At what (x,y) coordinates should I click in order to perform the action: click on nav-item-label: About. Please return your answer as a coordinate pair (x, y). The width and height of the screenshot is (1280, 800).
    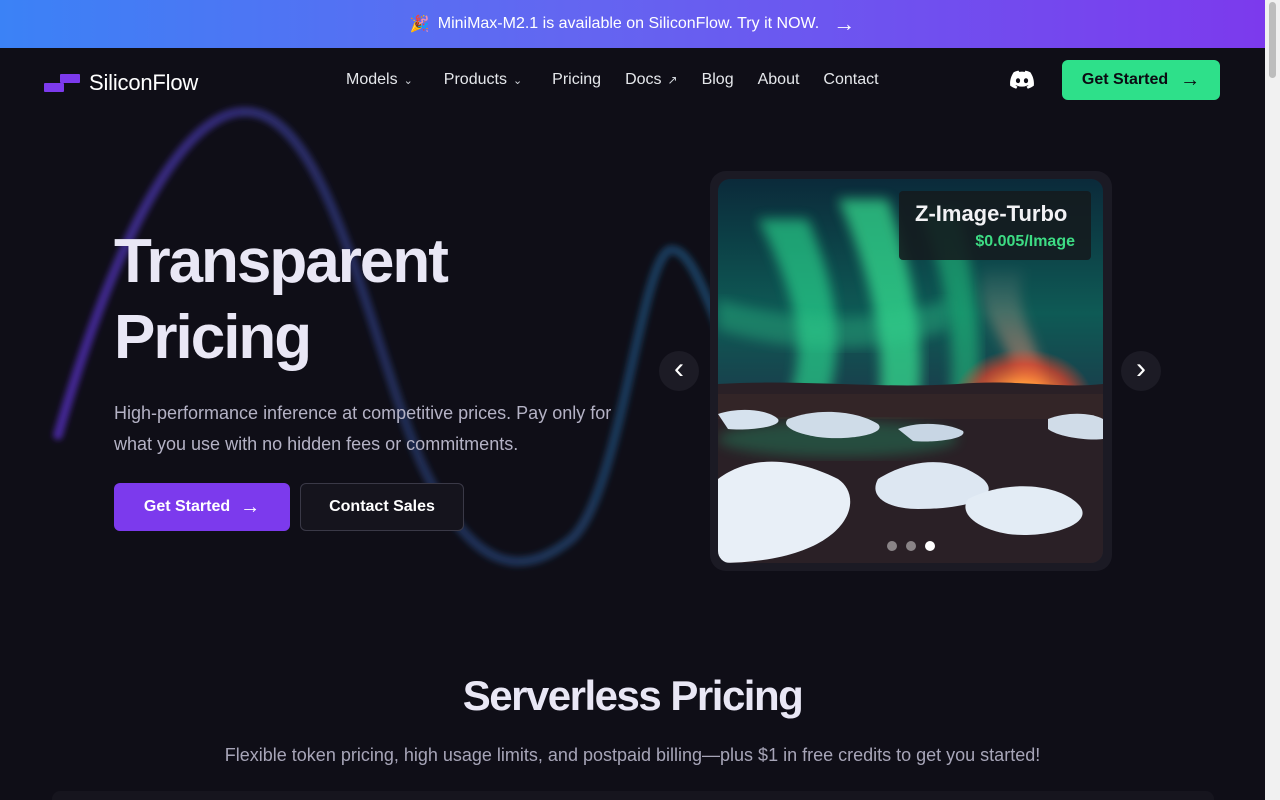
    Looking at the image, I should click on (778, 79).